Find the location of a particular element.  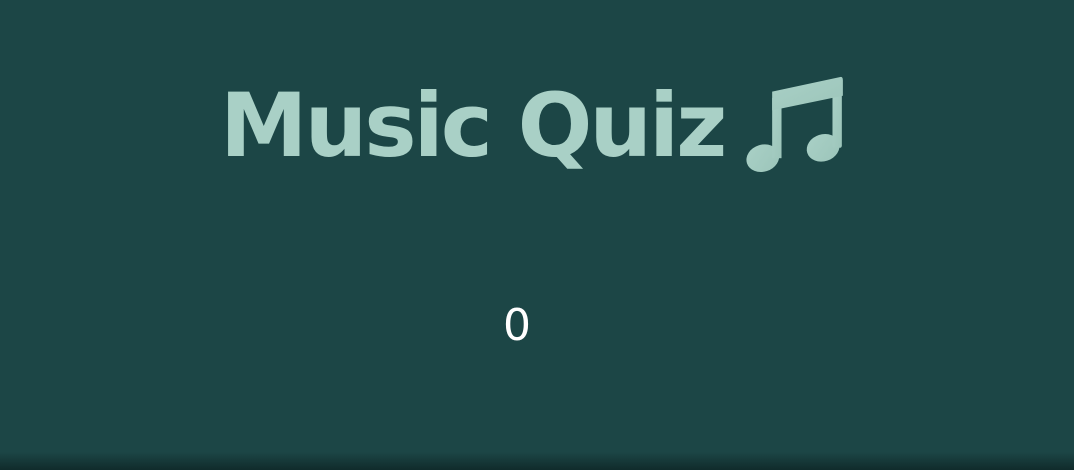

page-title: Music Quiz is located at coordinates (473, 125).